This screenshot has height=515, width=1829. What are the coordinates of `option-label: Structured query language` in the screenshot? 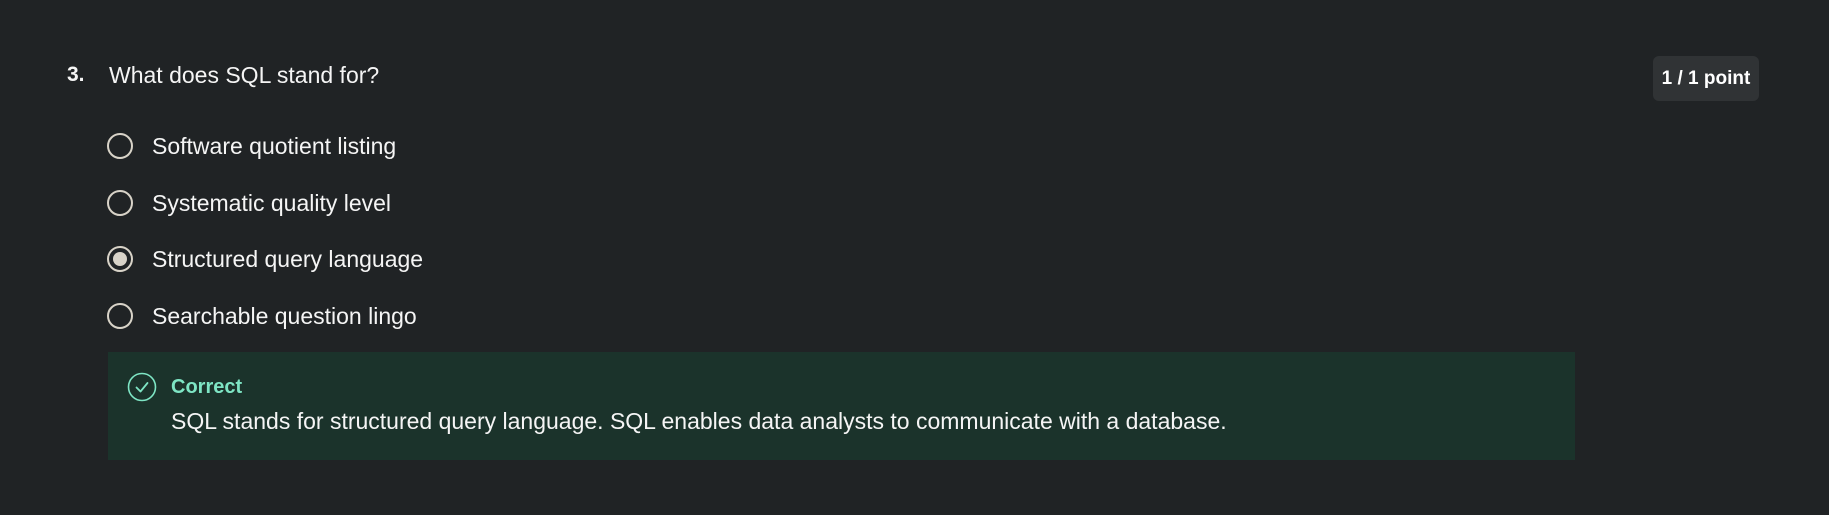 It's located at (288, 259).